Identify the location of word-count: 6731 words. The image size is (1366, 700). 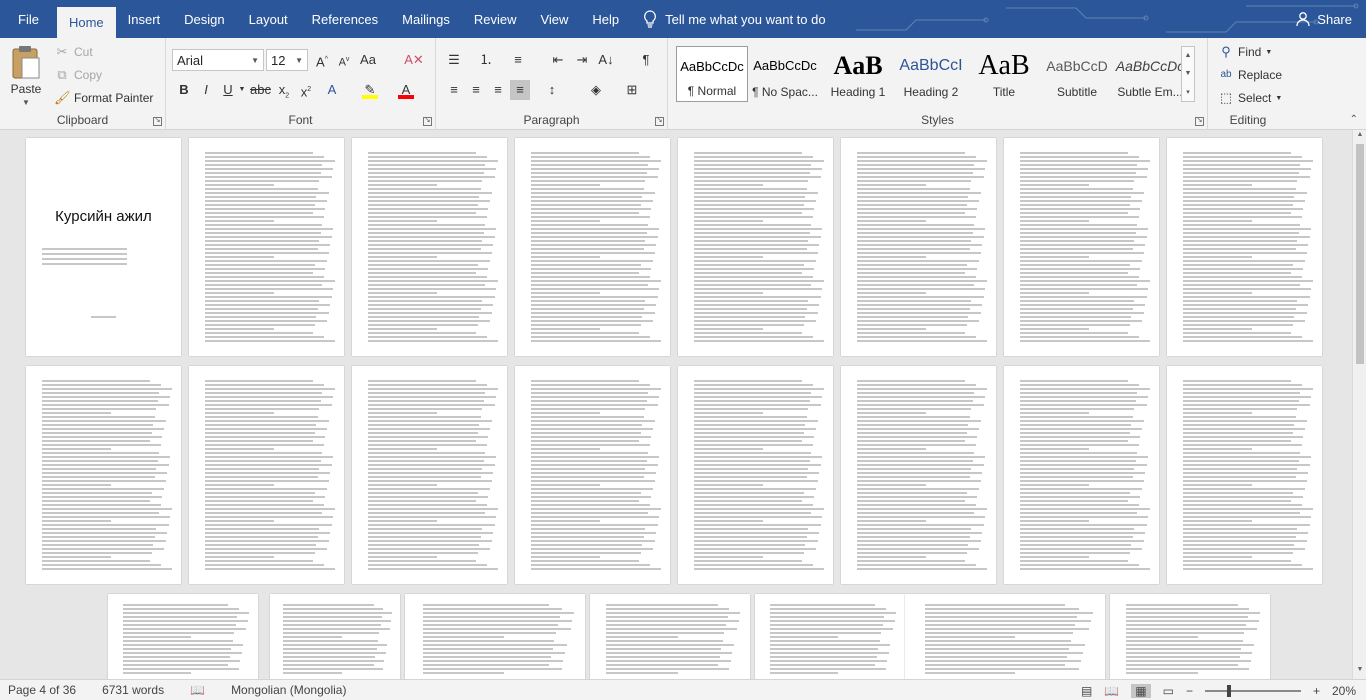
(133, 690).